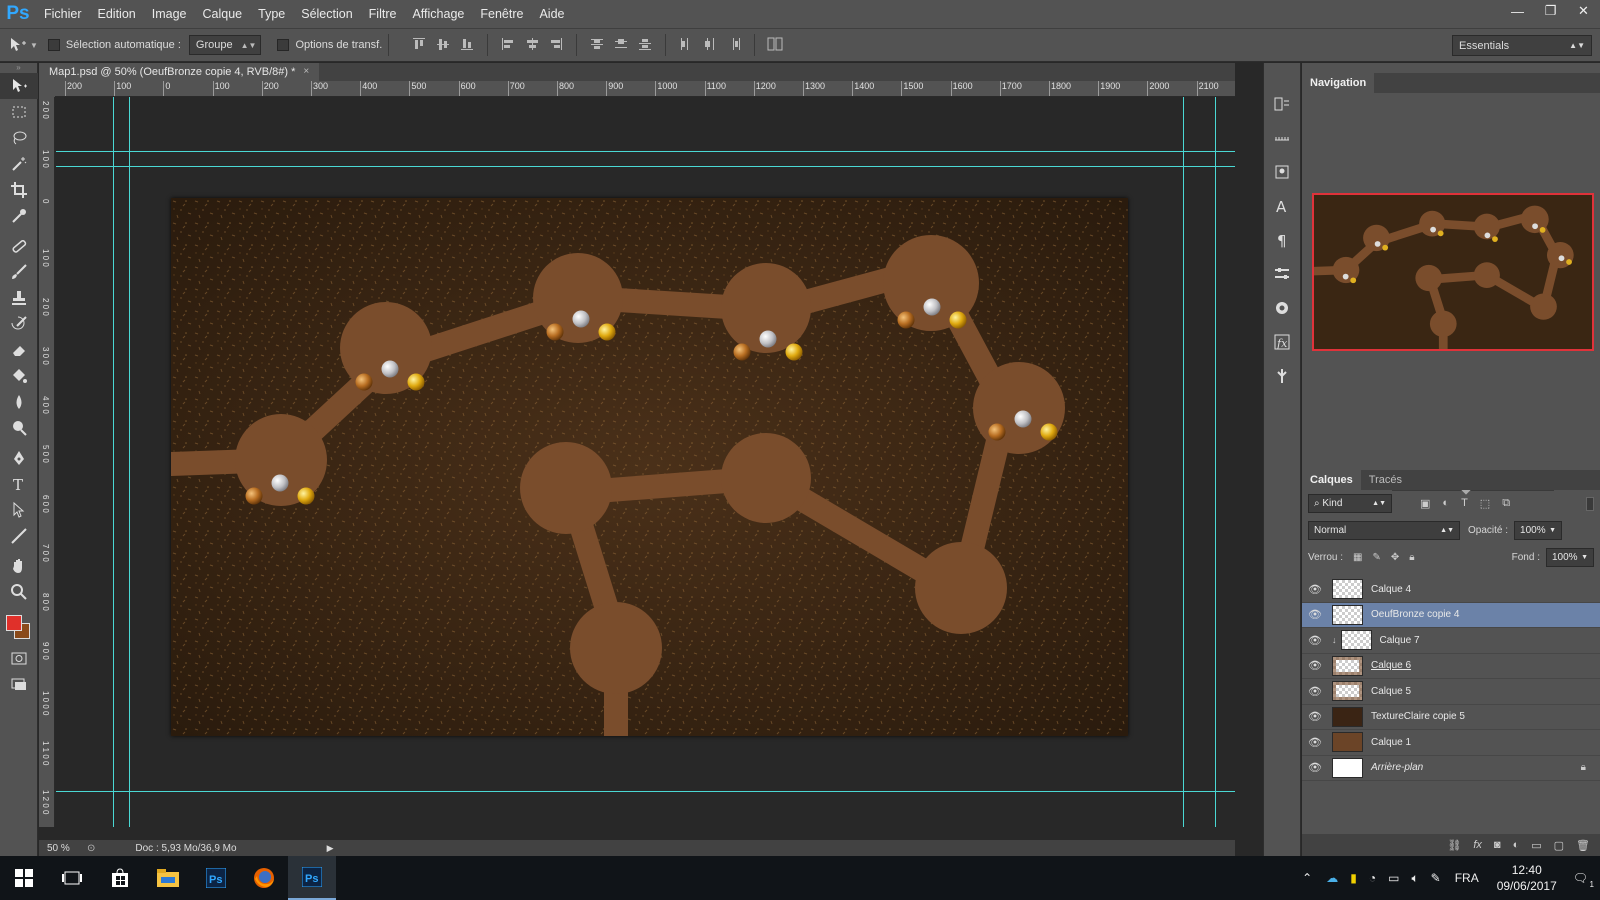  I want to click on layer-style-icon: fx, so click(1477, 845).